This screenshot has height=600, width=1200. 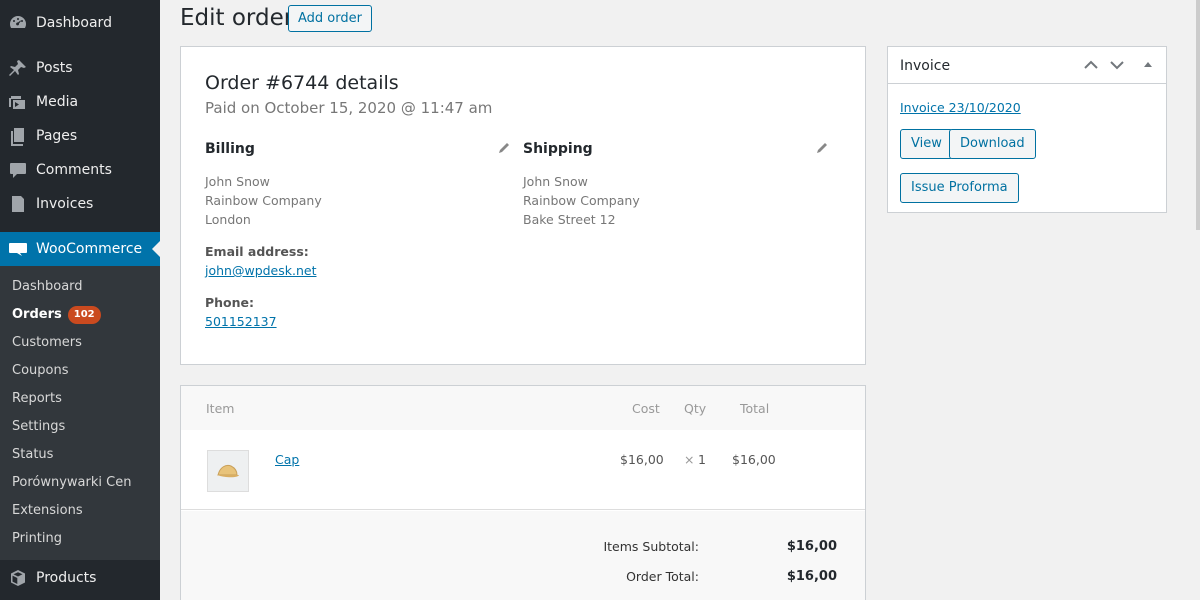 I want to click on move-up-chevron-icon, so click(x=1091, y=65).